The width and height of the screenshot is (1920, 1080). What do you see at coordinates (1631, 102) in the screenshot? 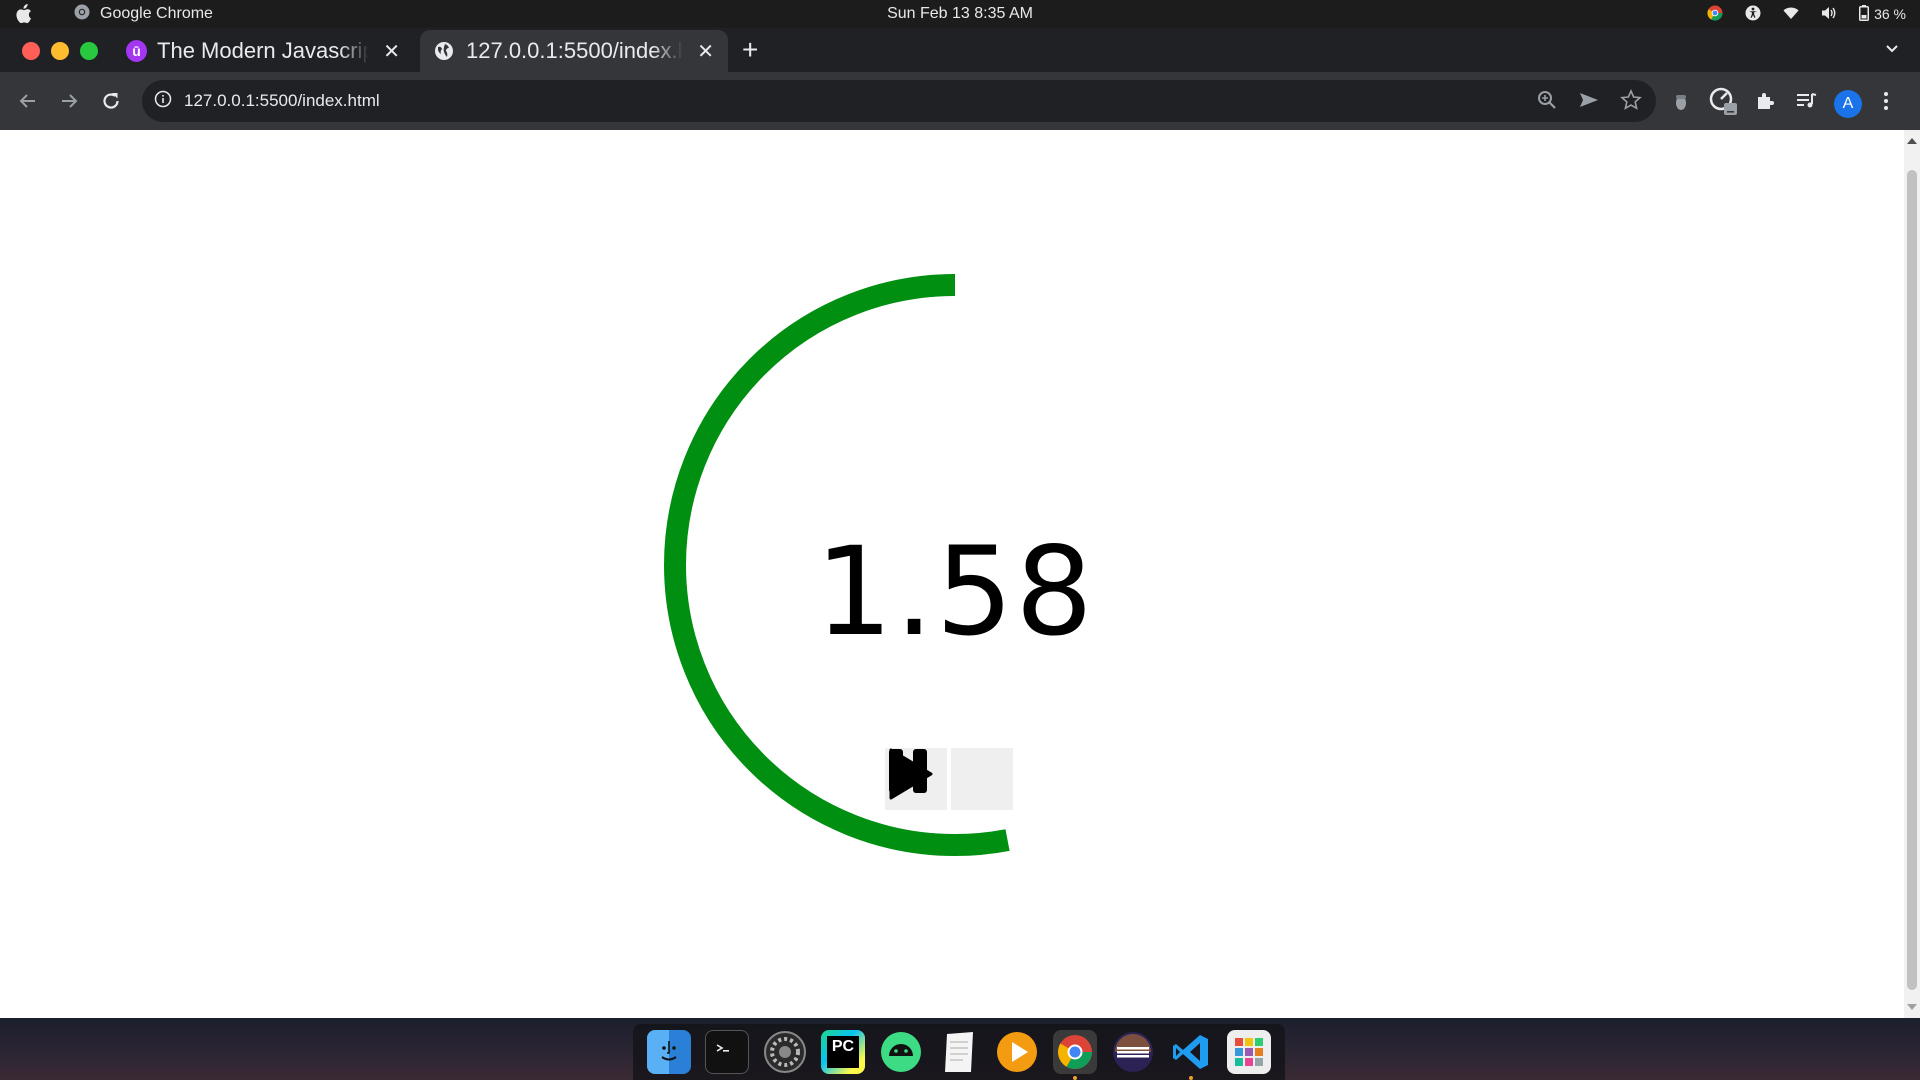
I see `bookmark-star-icon` at bounding box center [1631, 102].